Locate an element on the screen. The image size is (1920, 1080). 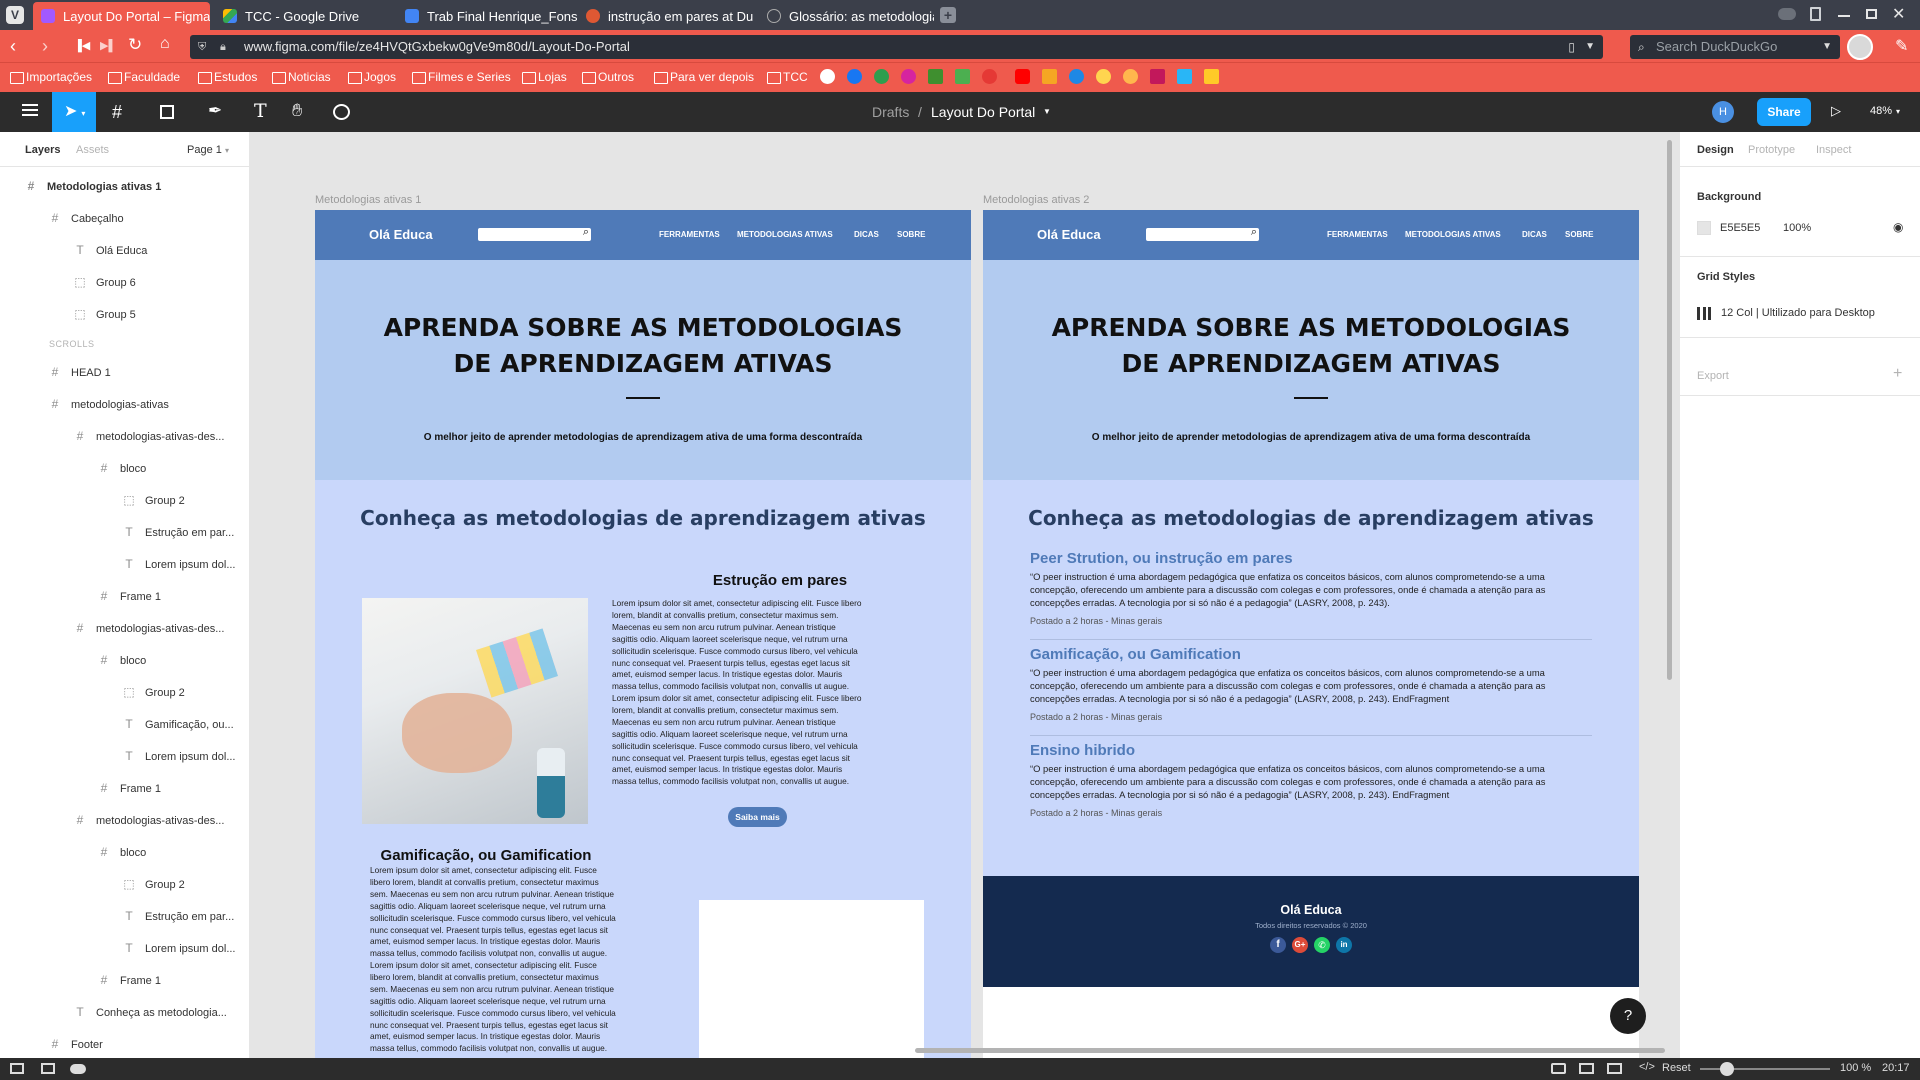
image-toggle-icon is located at coordinates (1614, 1068).